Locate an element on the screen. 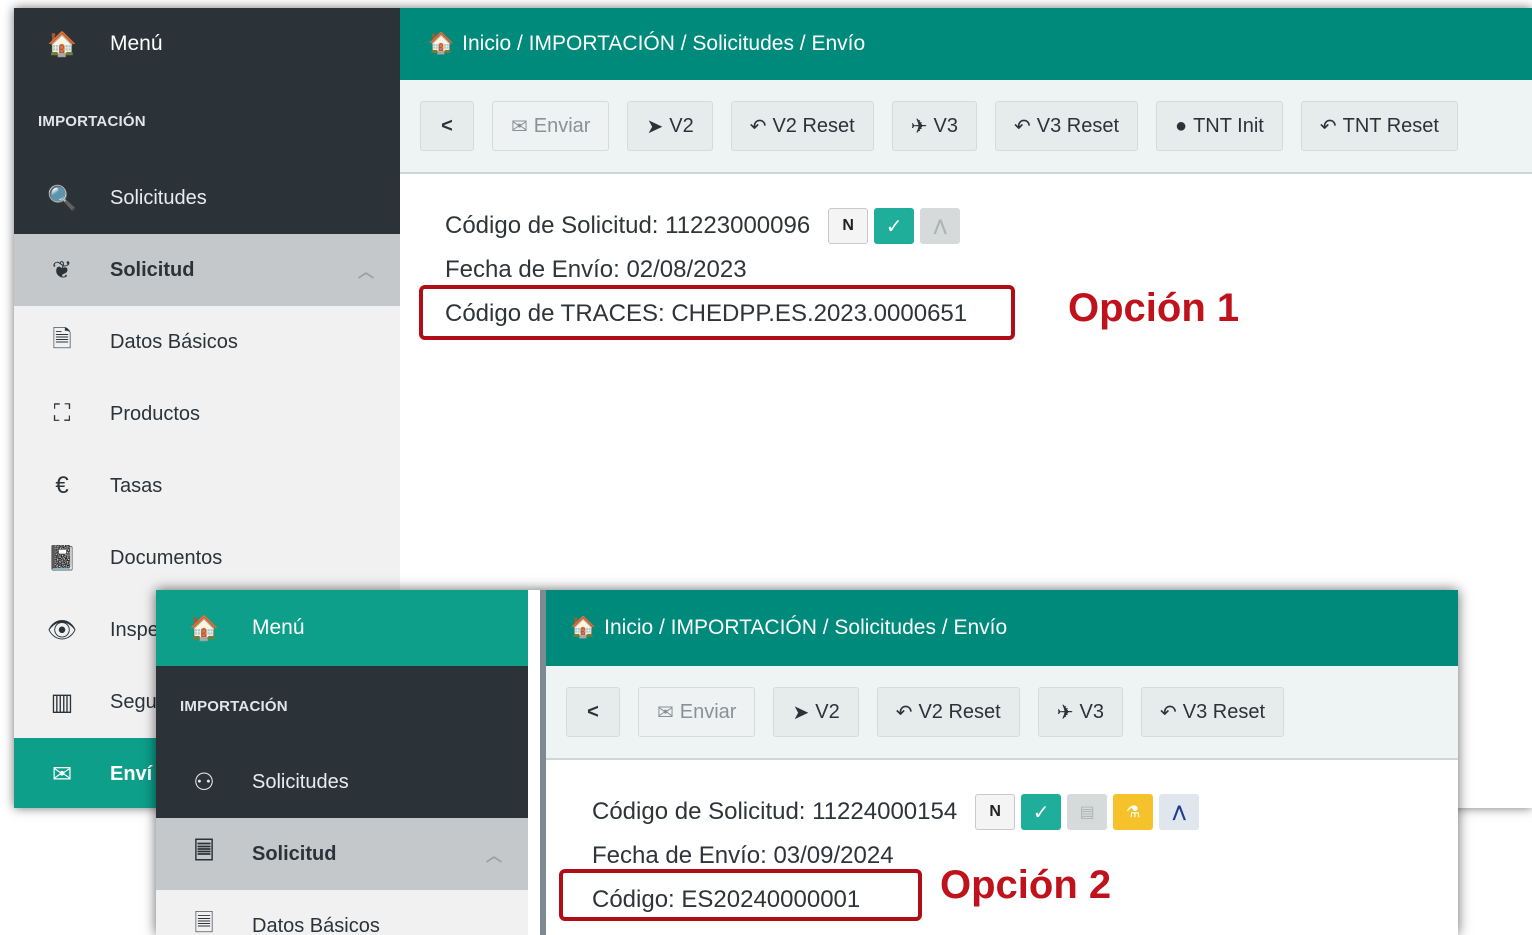 This screenshot has height=935, width=1532. bomb-icon: ● is located at coordinates (1181, 125).